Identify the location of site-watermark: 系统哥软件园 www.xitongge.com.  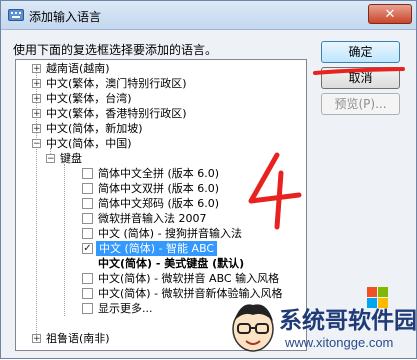
(319, 326).